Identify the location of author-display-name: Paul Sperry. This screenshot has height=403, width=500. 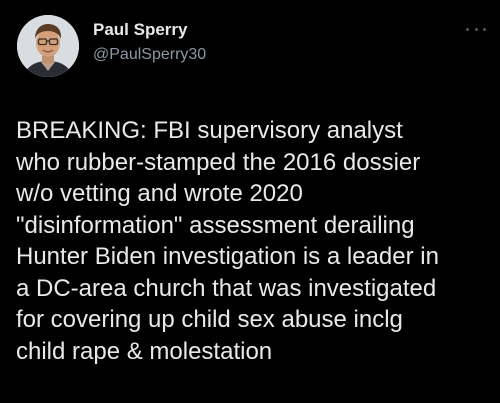
(140, 30).